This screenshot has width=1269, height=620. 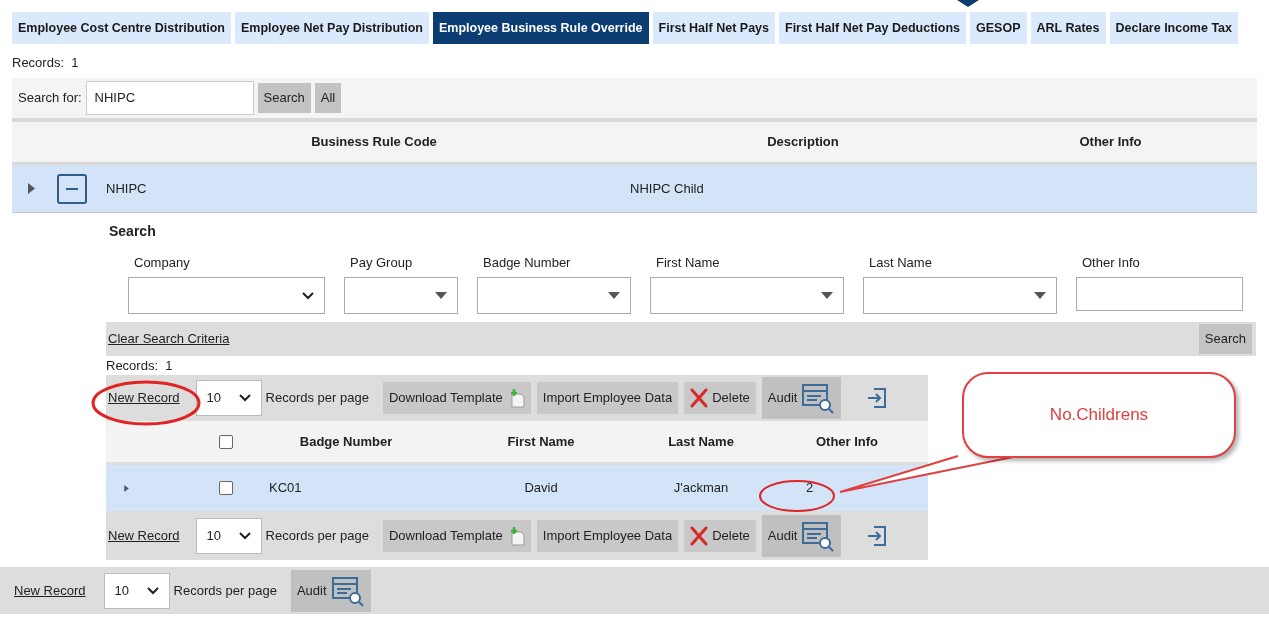 What do you see at coordinates (332, 28) in the screenshot?
I see `tab: Employee Net Pay Distribution` at bounding box center [332, 28].